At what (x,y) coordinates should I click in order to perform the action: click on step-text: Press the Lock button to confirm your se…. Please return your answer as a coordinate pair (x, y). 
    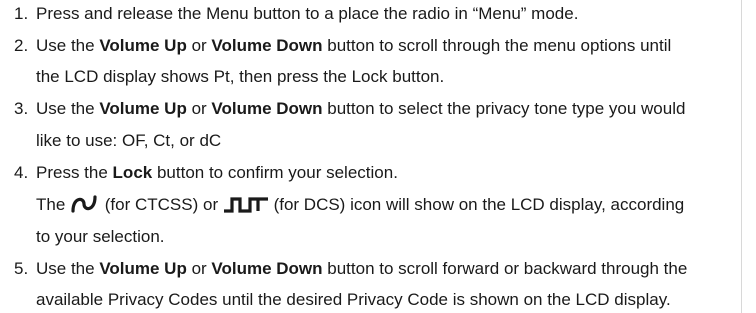
    Looking at the image, I should click on (217, 172).